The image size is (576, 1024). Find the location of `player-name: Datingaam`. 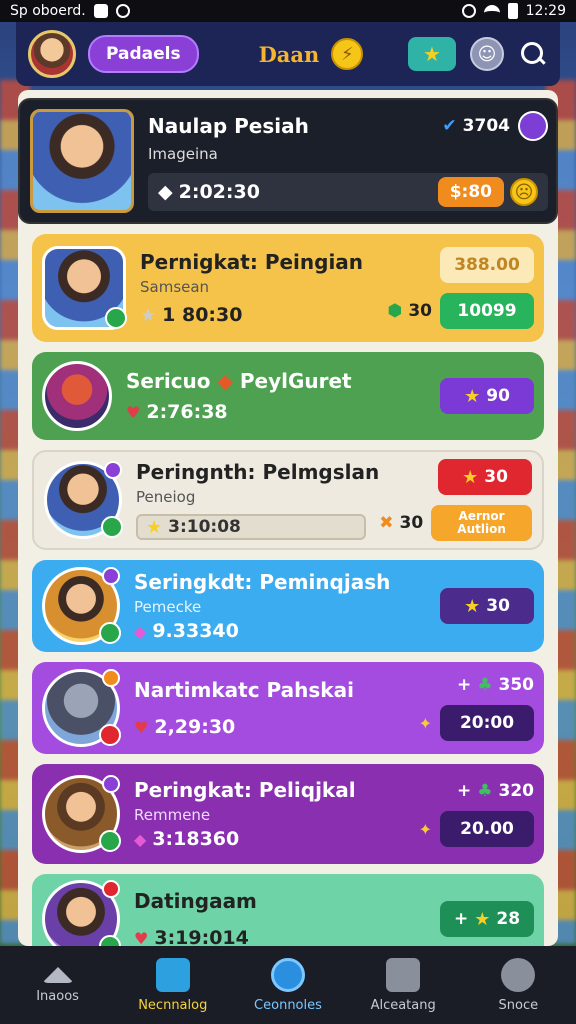

player-name: Datingaam is located at coordinates (195, 901).